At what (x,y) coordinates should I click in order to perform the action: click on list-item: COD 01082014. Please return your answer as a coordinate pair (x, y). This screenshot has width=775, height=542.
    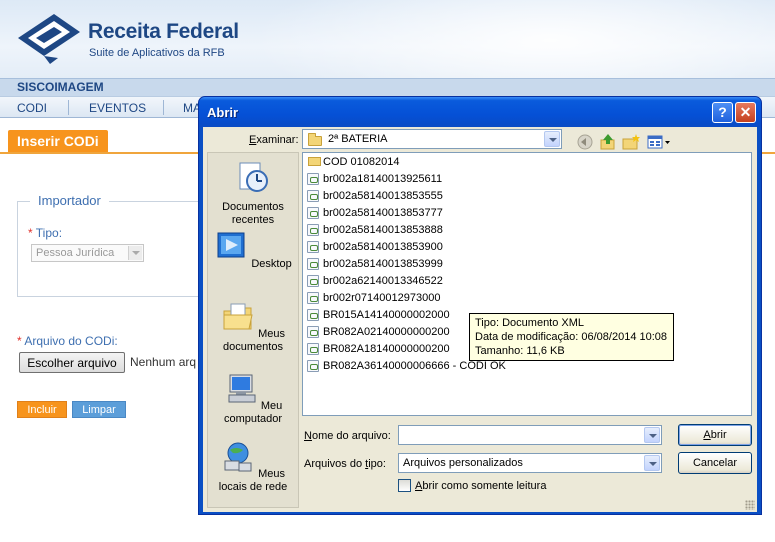
    Looking at the image, I should click on (353, 162).